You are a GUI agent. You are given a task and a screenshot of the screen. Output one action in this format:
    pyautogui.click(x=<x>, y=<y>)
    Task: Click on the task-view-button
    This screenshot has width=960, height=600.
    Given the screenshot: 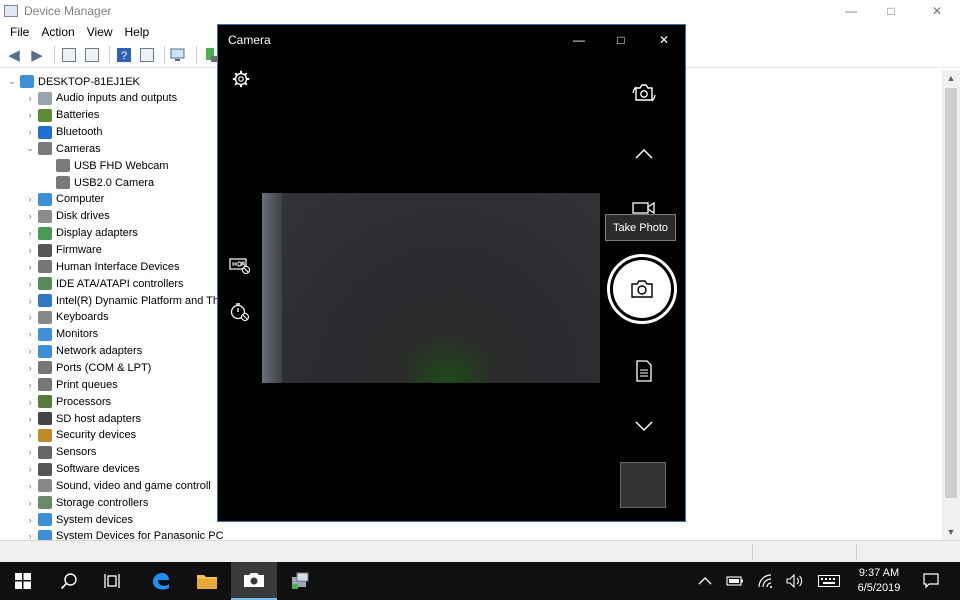 What is the action you would take?
    pyautogui.click(x=113, y=581)
    